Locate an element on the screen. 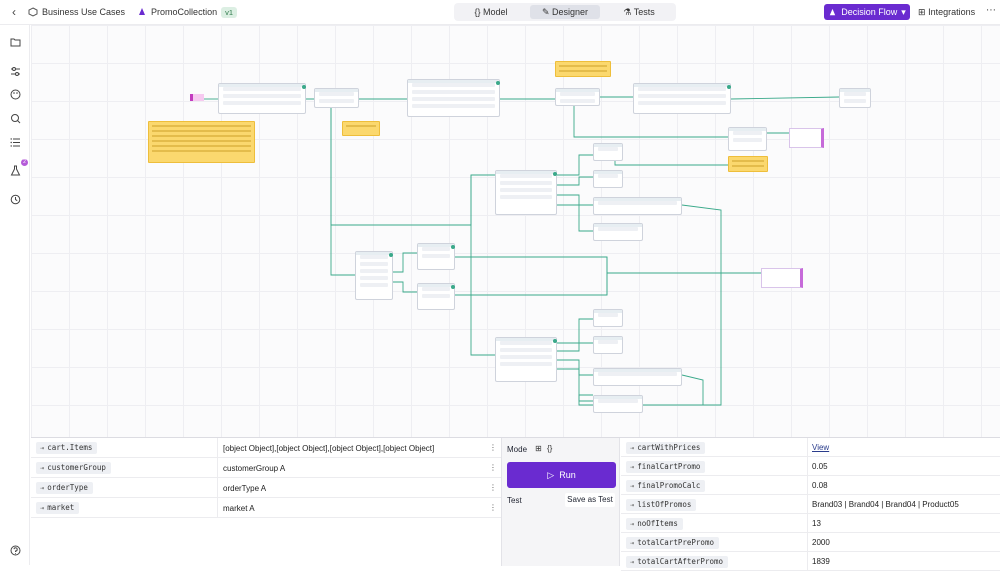  output-row: ⇥ cartWithPrices View is located at coordinates (810, 447).